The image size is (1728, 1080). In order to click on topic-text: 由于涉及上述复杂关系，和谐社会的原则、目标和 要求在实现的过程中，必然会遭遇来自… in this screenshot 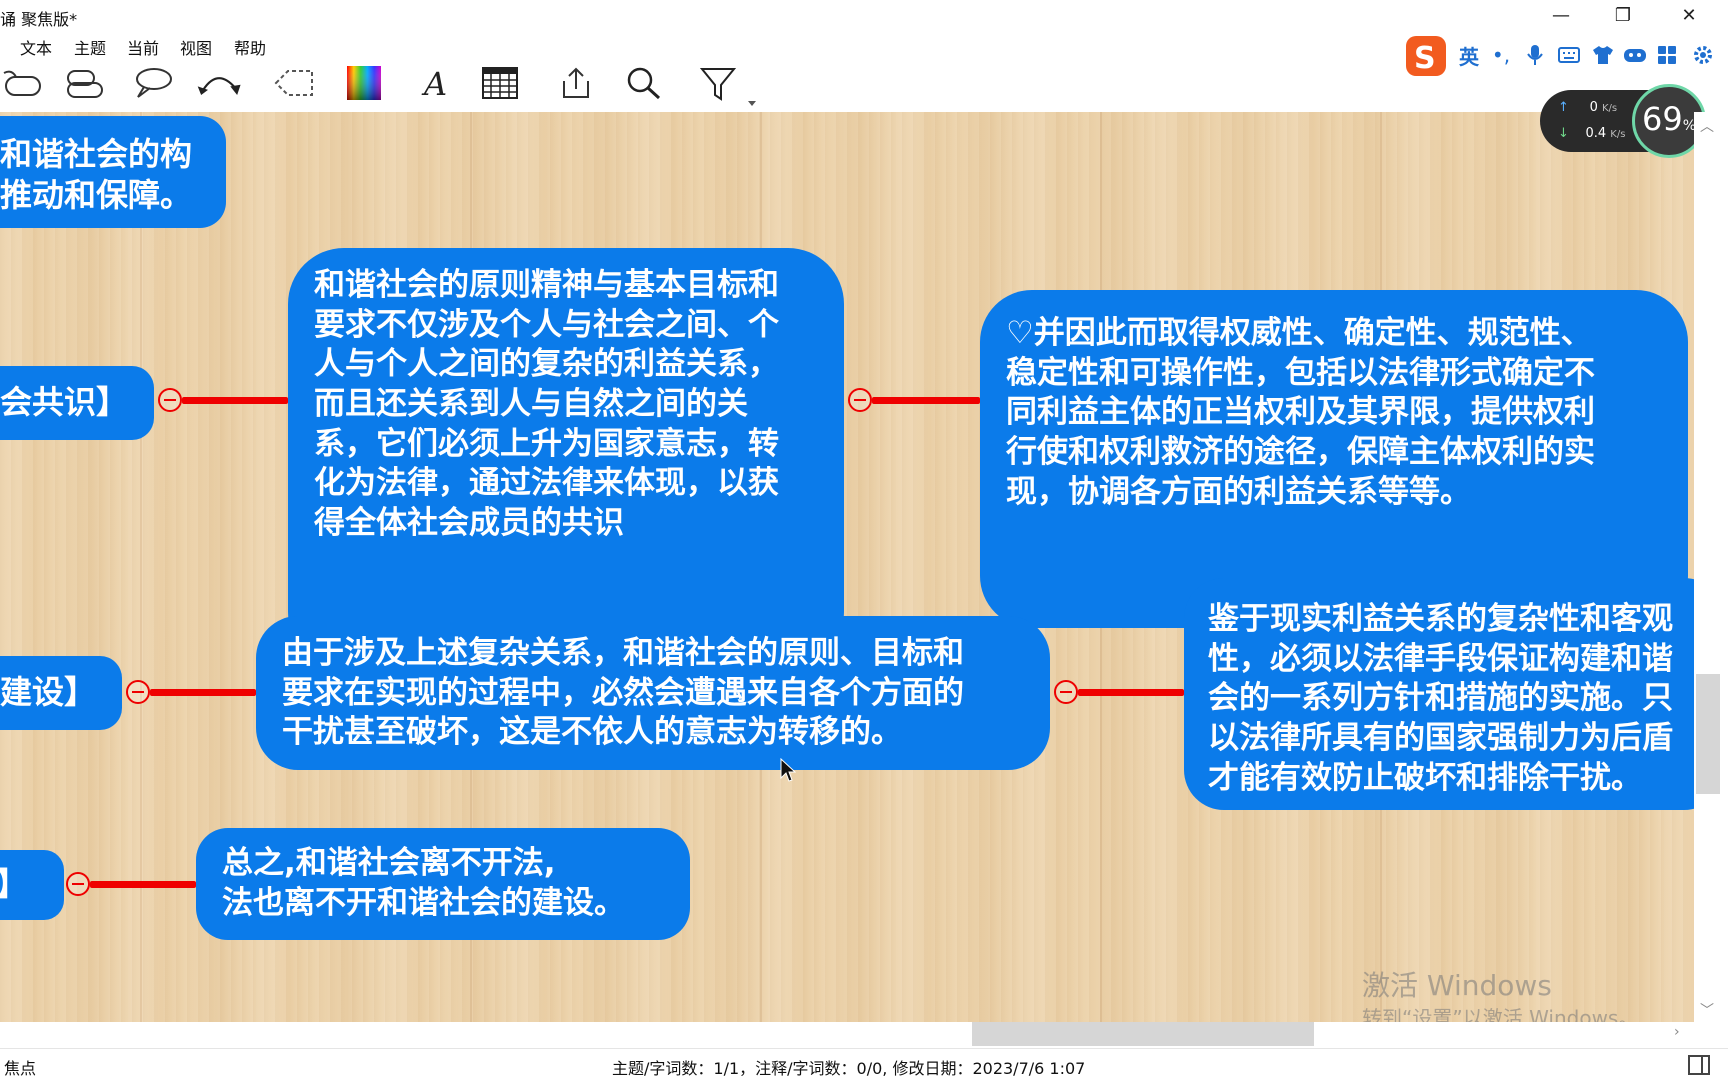, I will do `click(623, 693)`.